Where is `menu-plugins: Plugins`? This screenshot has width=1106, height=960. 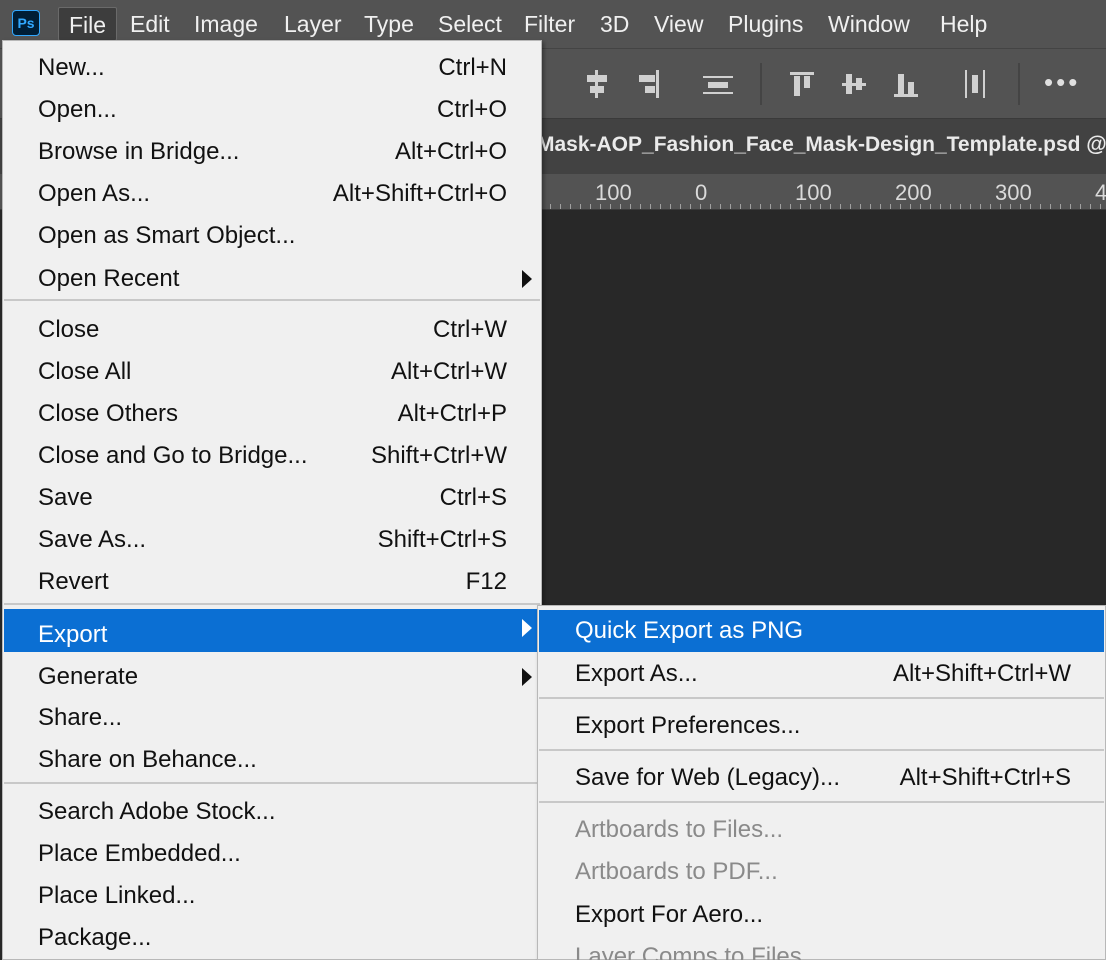 menu-plugins: Plugins is located at coordinates (765, 24).